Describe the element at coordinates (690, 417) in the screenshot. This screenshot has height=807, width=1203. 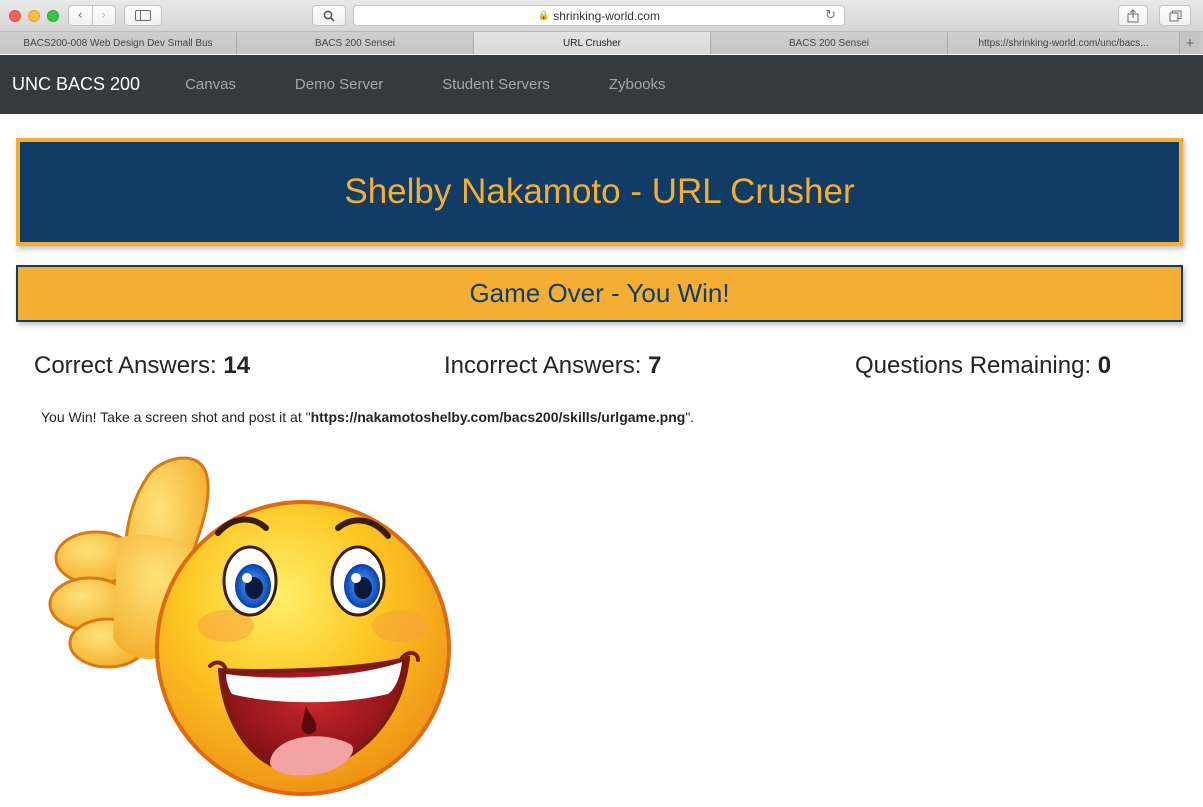
I see `win-message-suffix: ".` at that location.